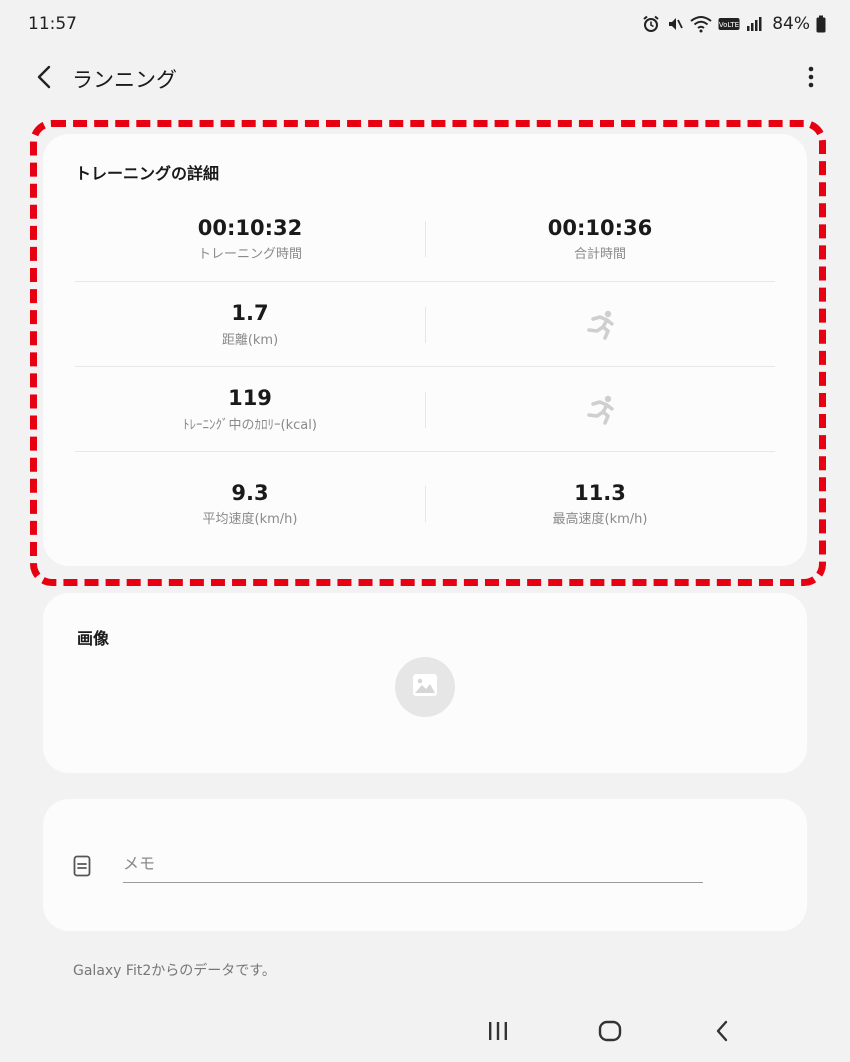 The width and height of the screenshot is (850, 1062). I want to click on stat-value: 00:10:36, so click(600, 227).